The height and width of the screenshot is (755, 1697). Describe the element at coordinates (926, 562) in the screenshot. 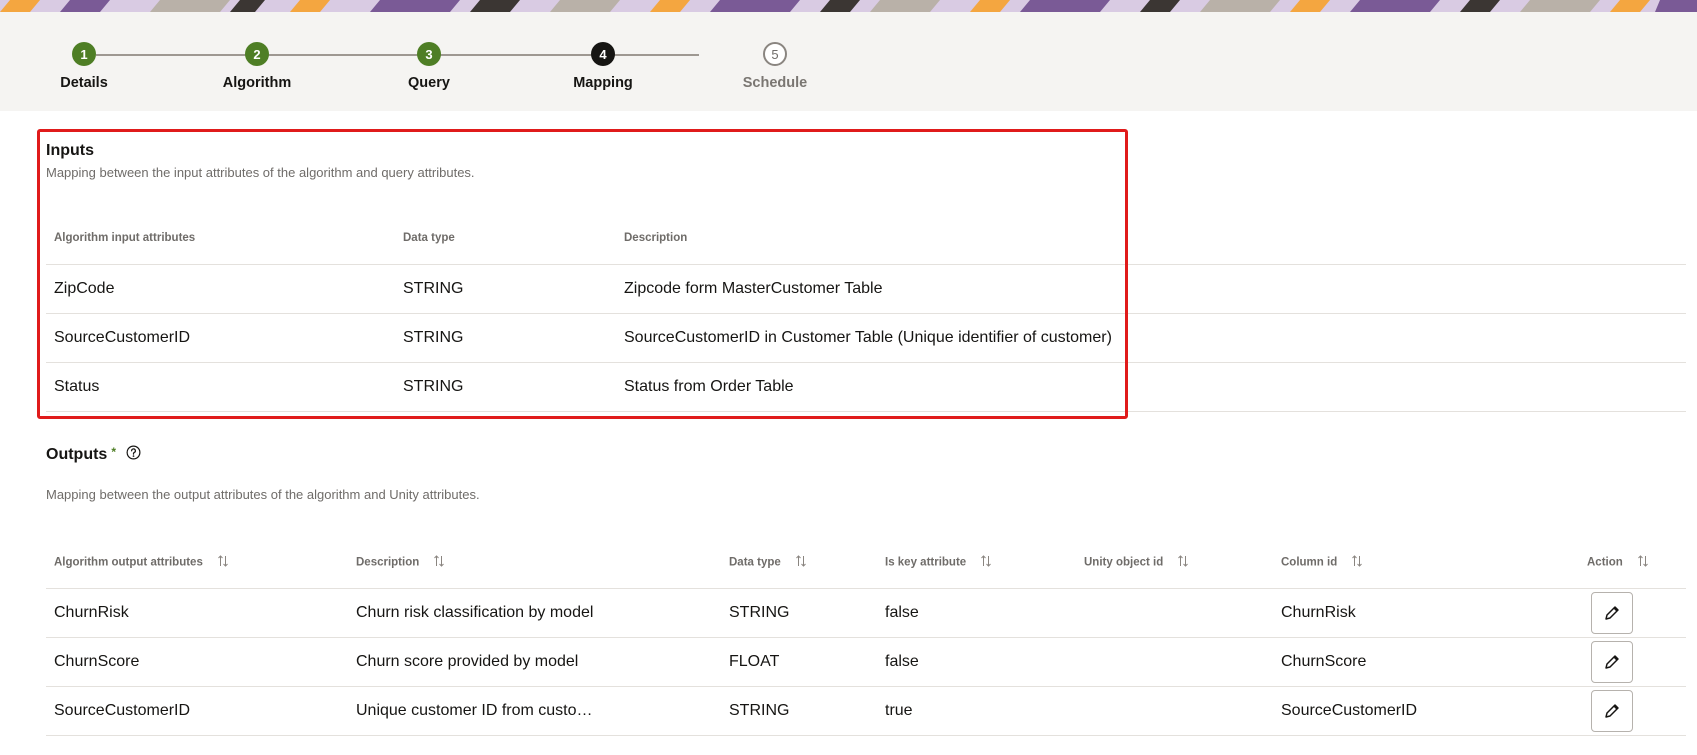

I see `column-label: Is key attribute` at that location.